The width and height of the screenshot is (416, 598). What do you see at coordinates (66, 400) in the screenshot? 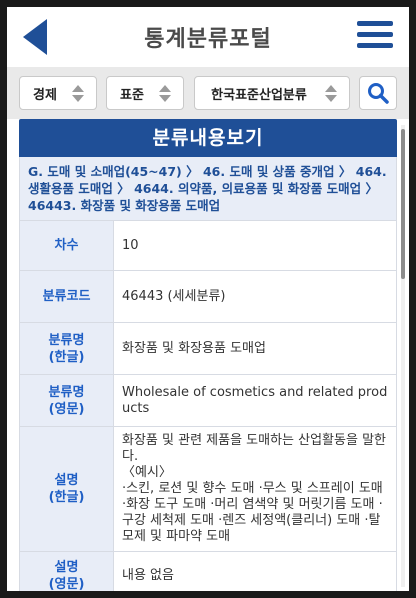
I see `name-en-label: 분류명 (영문)` at bounding box center [66, 400].